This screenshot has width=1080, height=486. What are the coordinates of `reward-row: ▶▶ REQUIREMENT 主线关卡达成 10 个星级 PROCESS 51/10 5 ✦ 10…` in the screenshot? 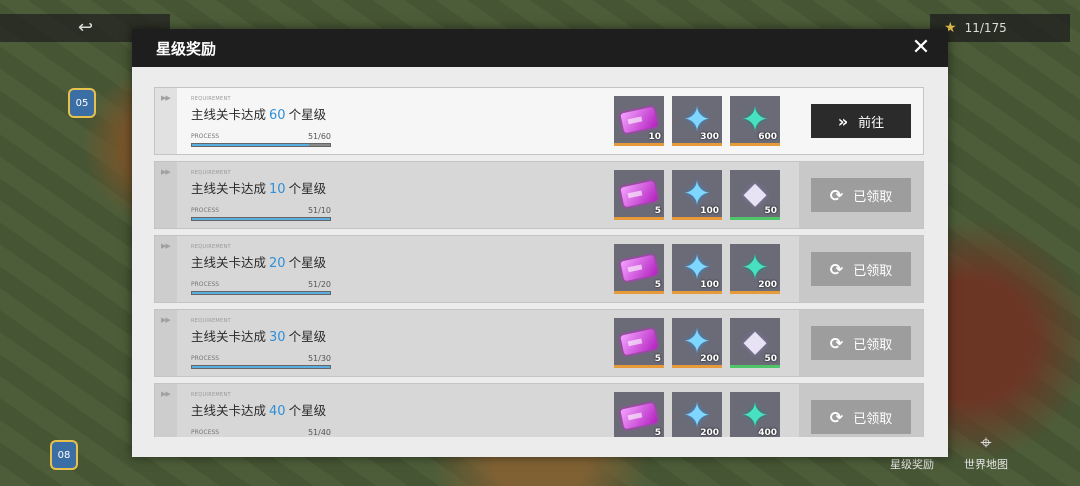 It's located at (539, 195).